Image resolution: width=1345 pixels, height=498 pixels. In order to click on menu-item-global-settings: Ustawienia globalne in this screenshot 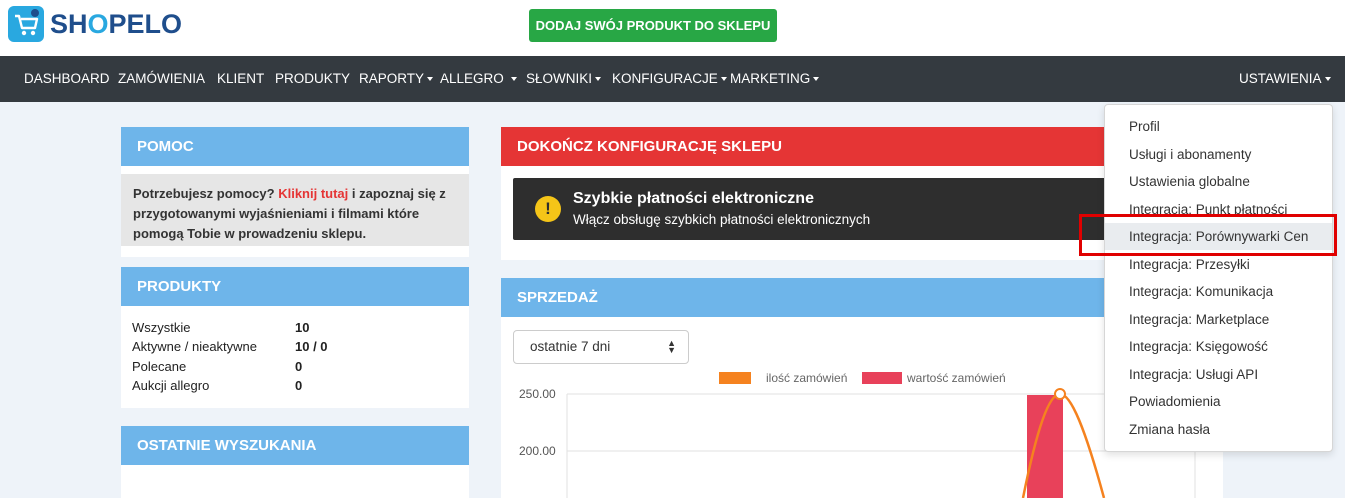, I will do `click(1218, 181)`.